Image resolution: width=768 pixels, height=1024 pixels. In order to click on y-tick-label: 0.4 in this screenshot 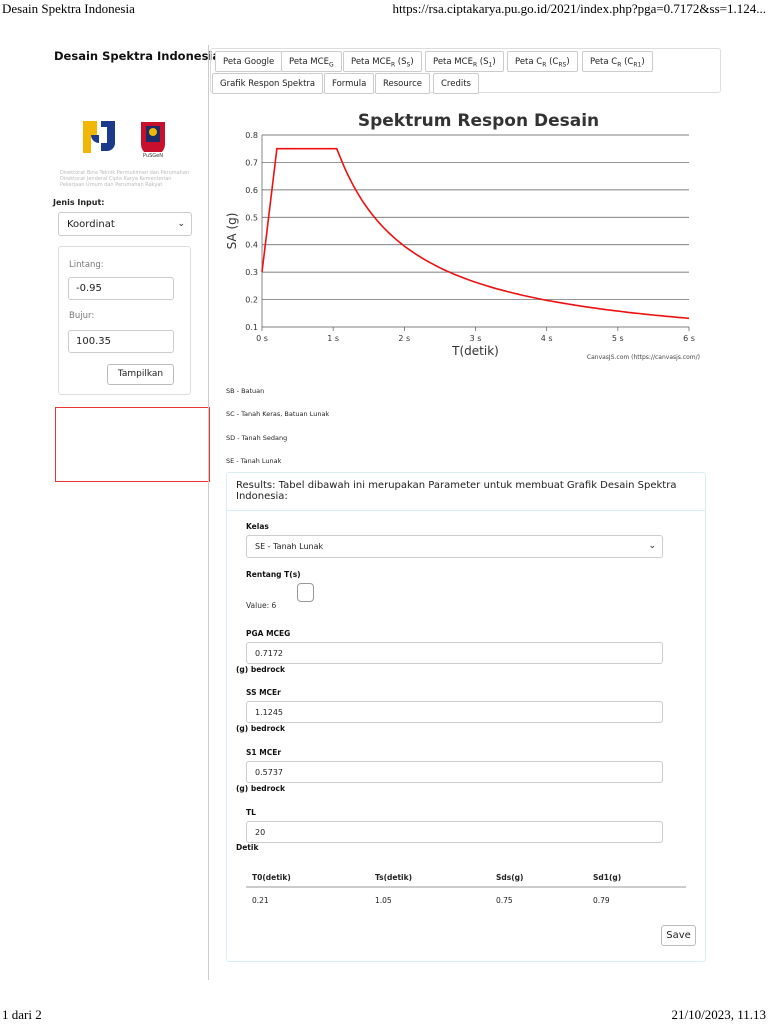, I will do `click(251, 245)`.